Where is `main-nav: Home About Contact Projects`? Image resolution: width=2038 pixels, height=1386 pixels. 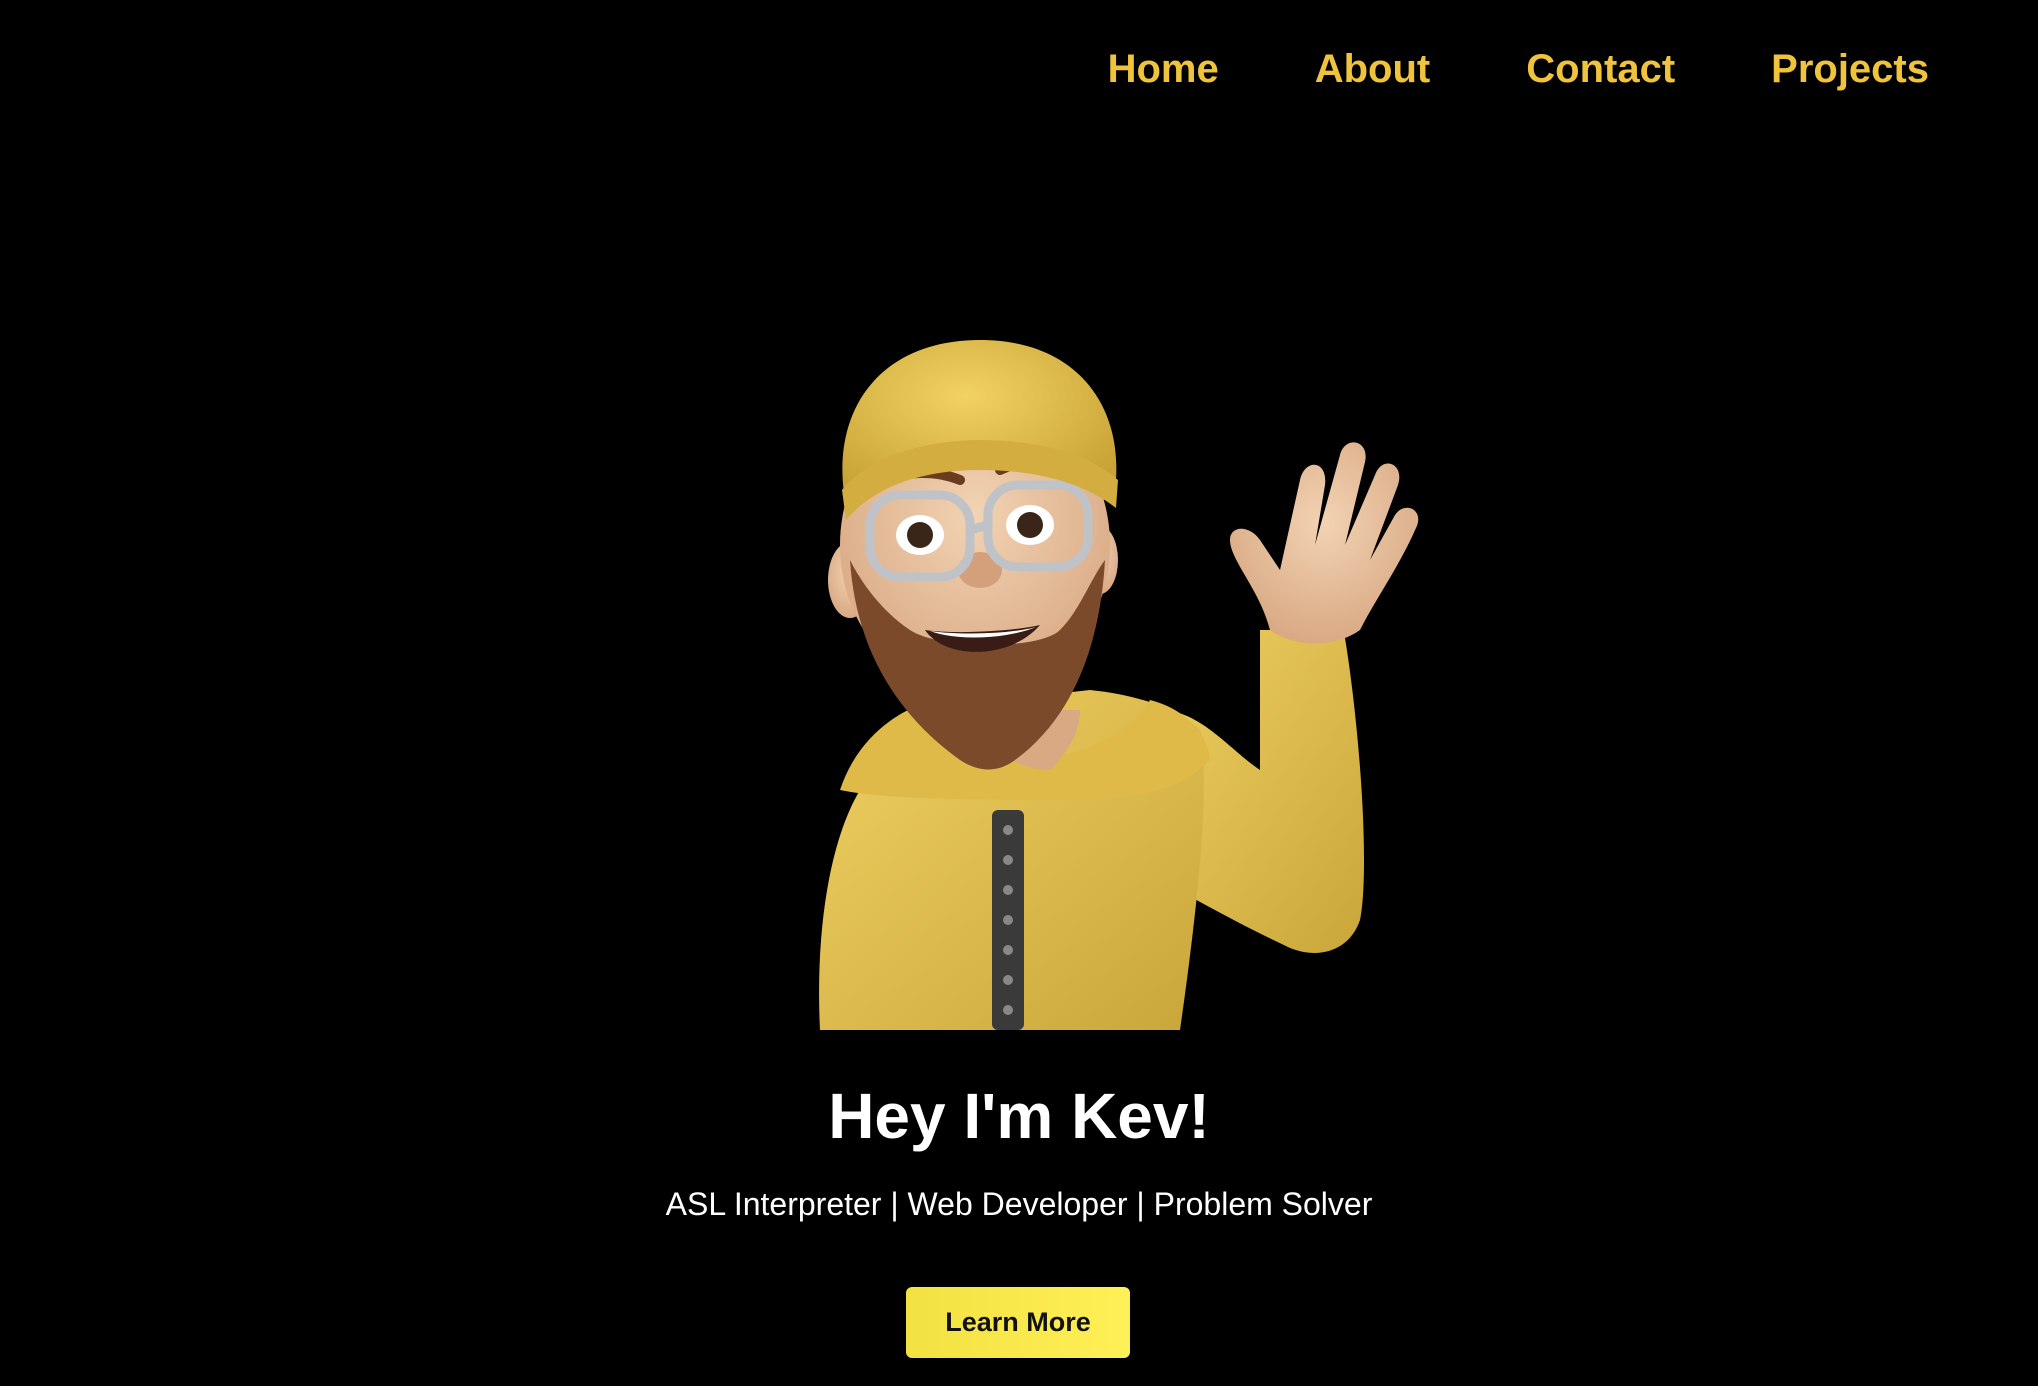 main-nav: Home About Contact Projects is located at coordinates (1518, 69).